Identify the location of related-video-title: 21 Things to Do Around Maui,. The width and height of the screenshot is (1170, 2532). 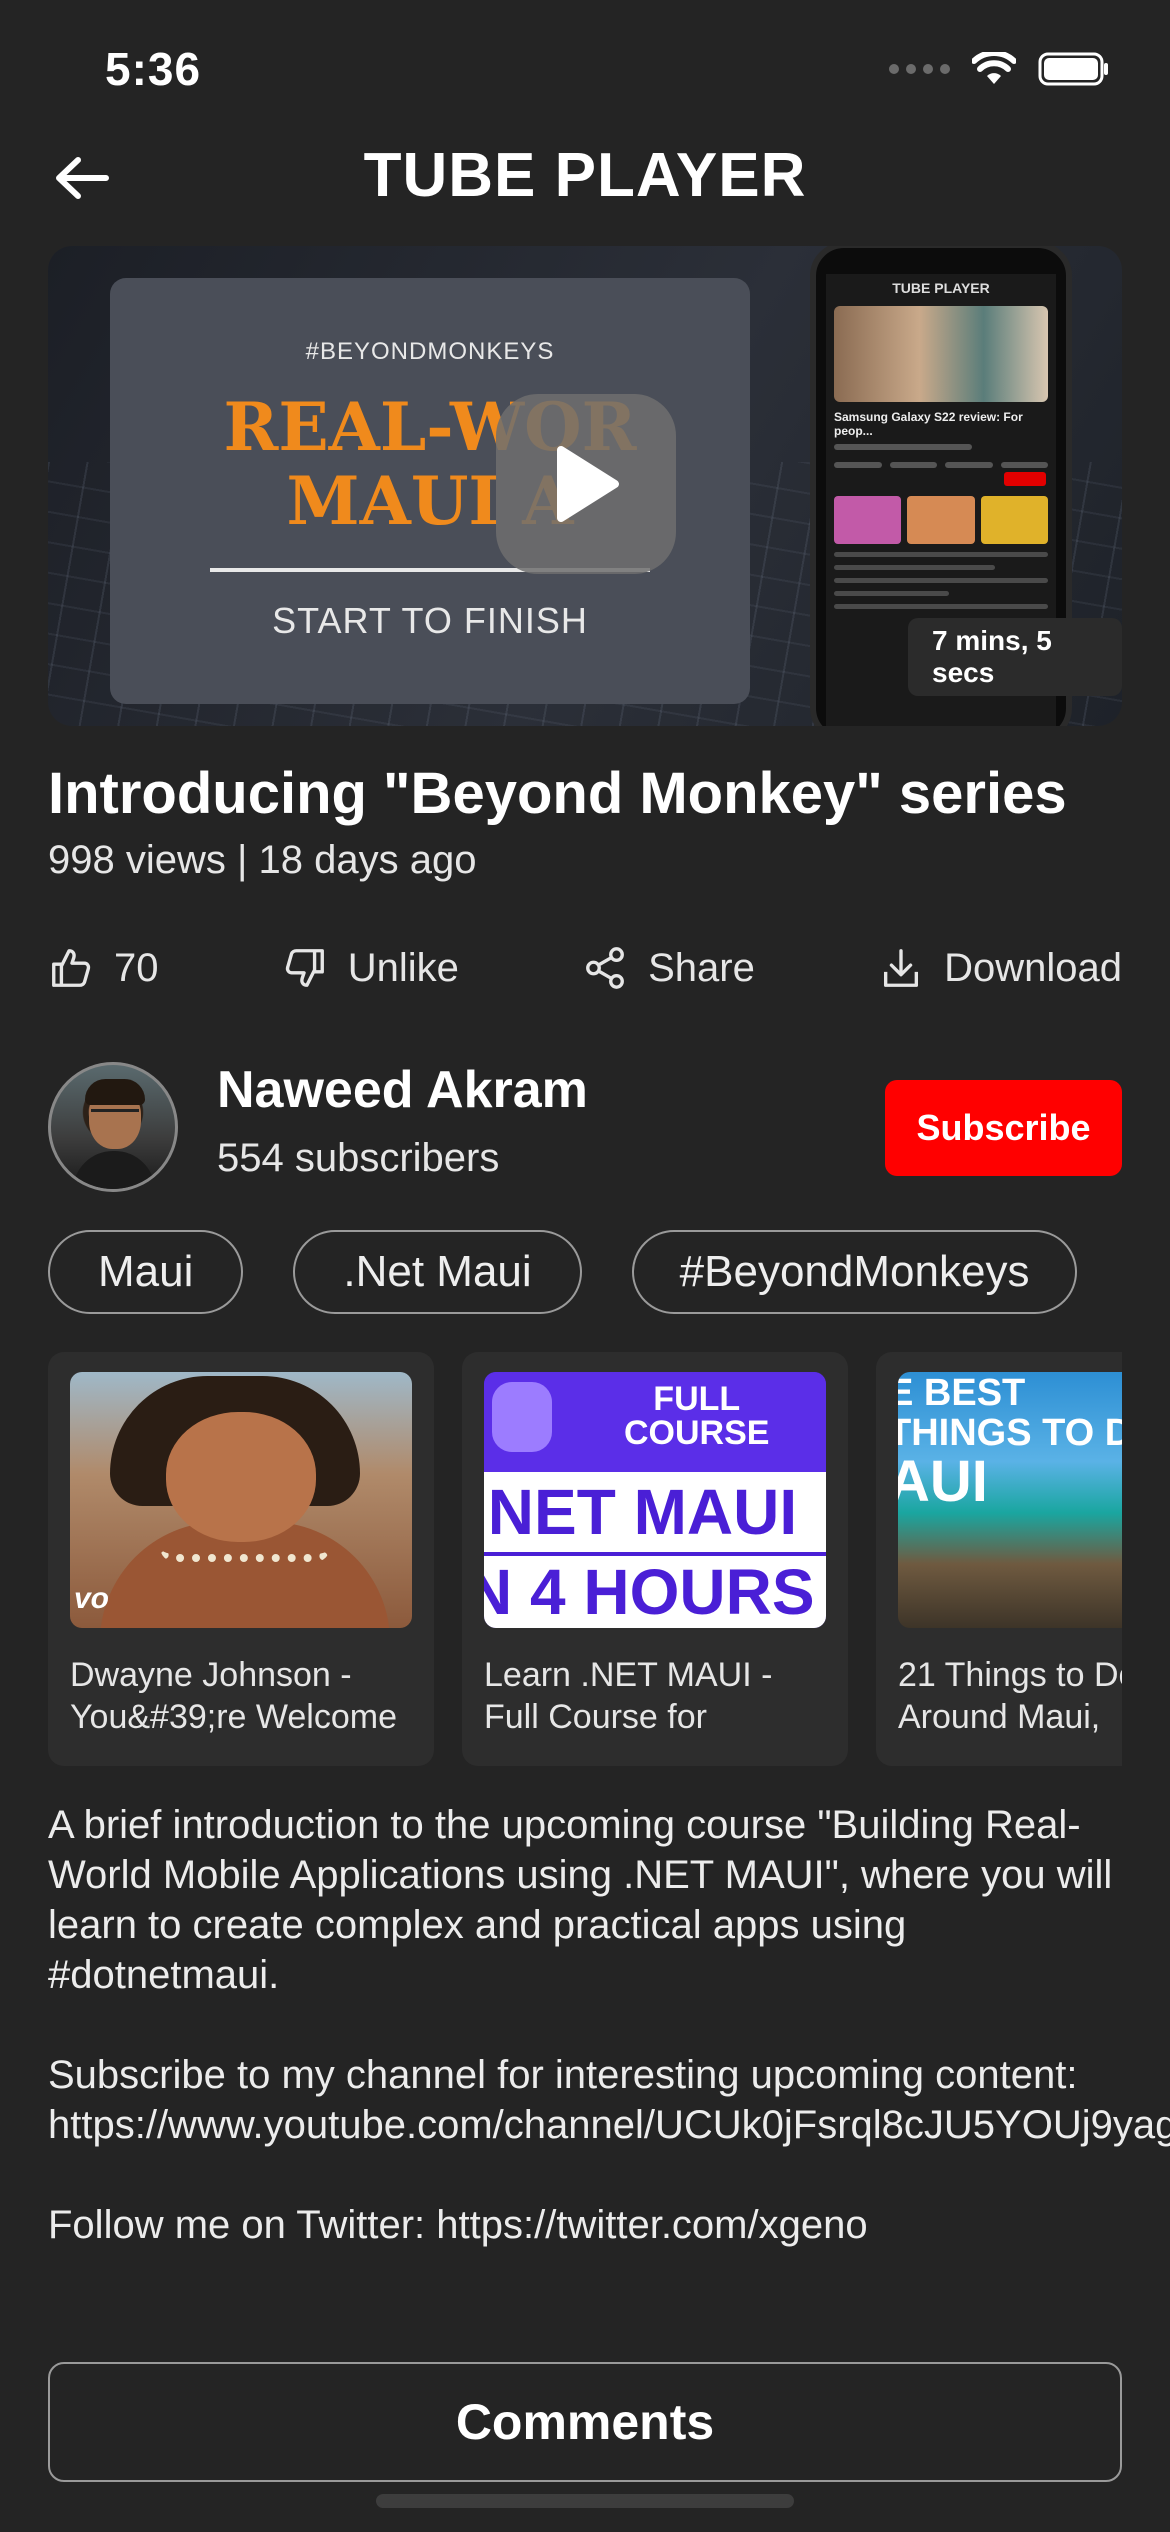
(1010, 1696).